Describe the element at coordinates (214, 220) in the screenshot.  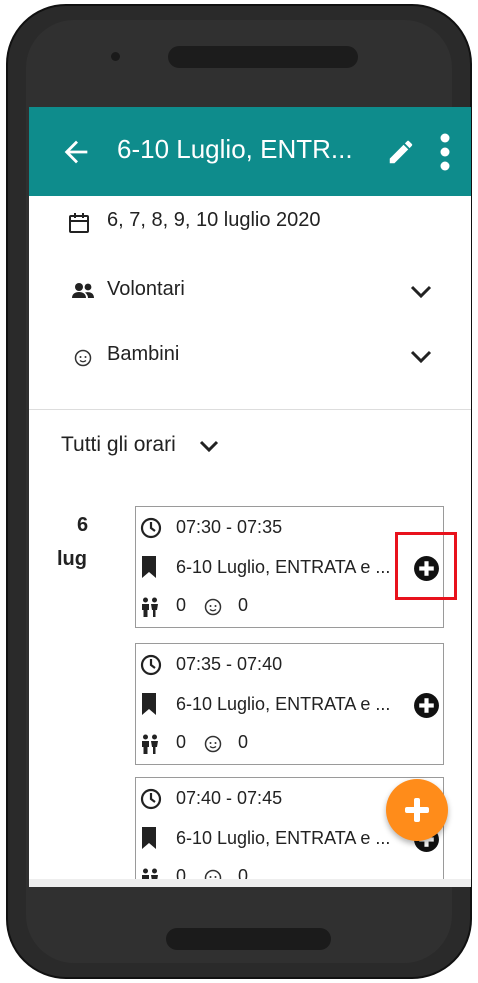
I see `event-dates: 6, 7, 8, 9, 10 luglio 2020` at that location.